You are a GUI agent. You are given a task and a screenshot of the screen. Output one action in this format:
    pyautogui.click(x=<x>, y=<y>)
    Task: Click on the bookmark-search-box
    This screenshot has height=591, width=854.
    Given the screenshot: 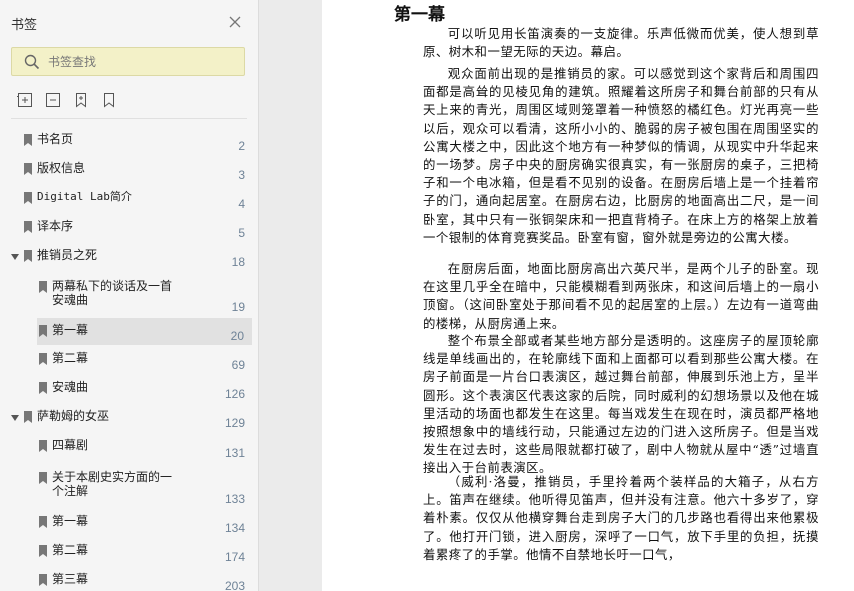 What is the action you would take?
    pyautogui.click(x=128, y=61)
    